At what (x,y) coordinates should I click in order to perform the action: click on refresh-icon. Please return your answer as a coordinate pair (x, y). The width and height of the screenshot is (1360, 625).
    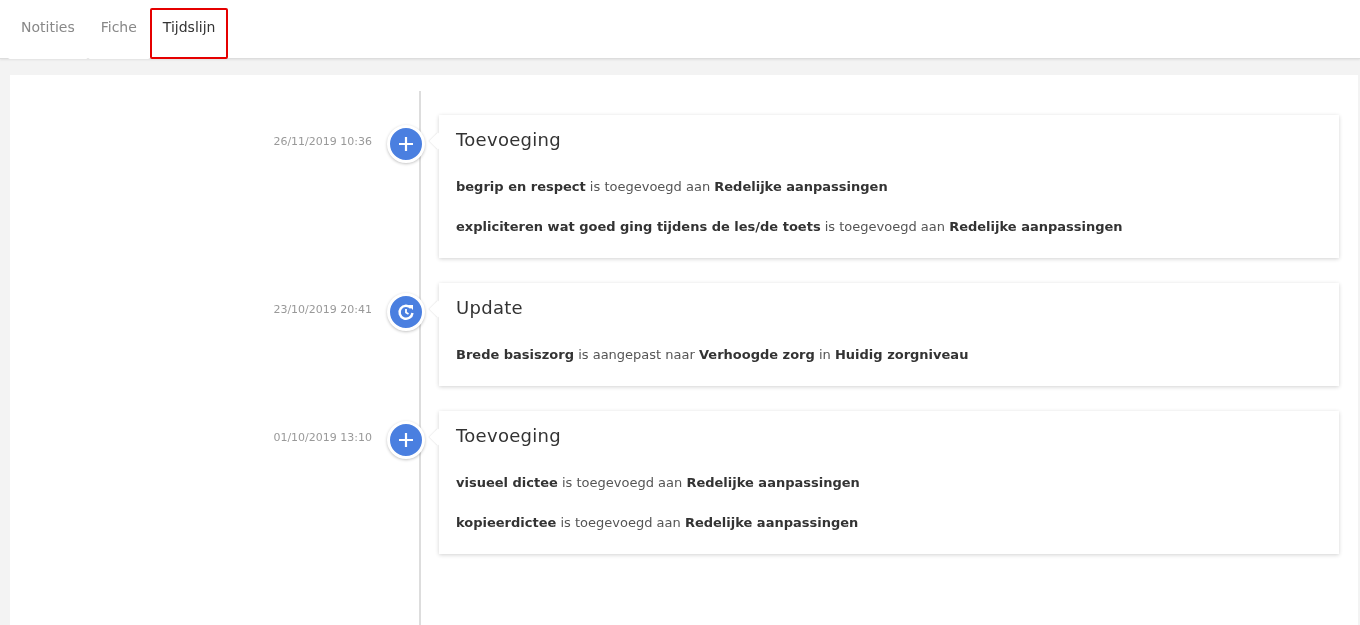
    Looking at the image, I should click on (406, 312).